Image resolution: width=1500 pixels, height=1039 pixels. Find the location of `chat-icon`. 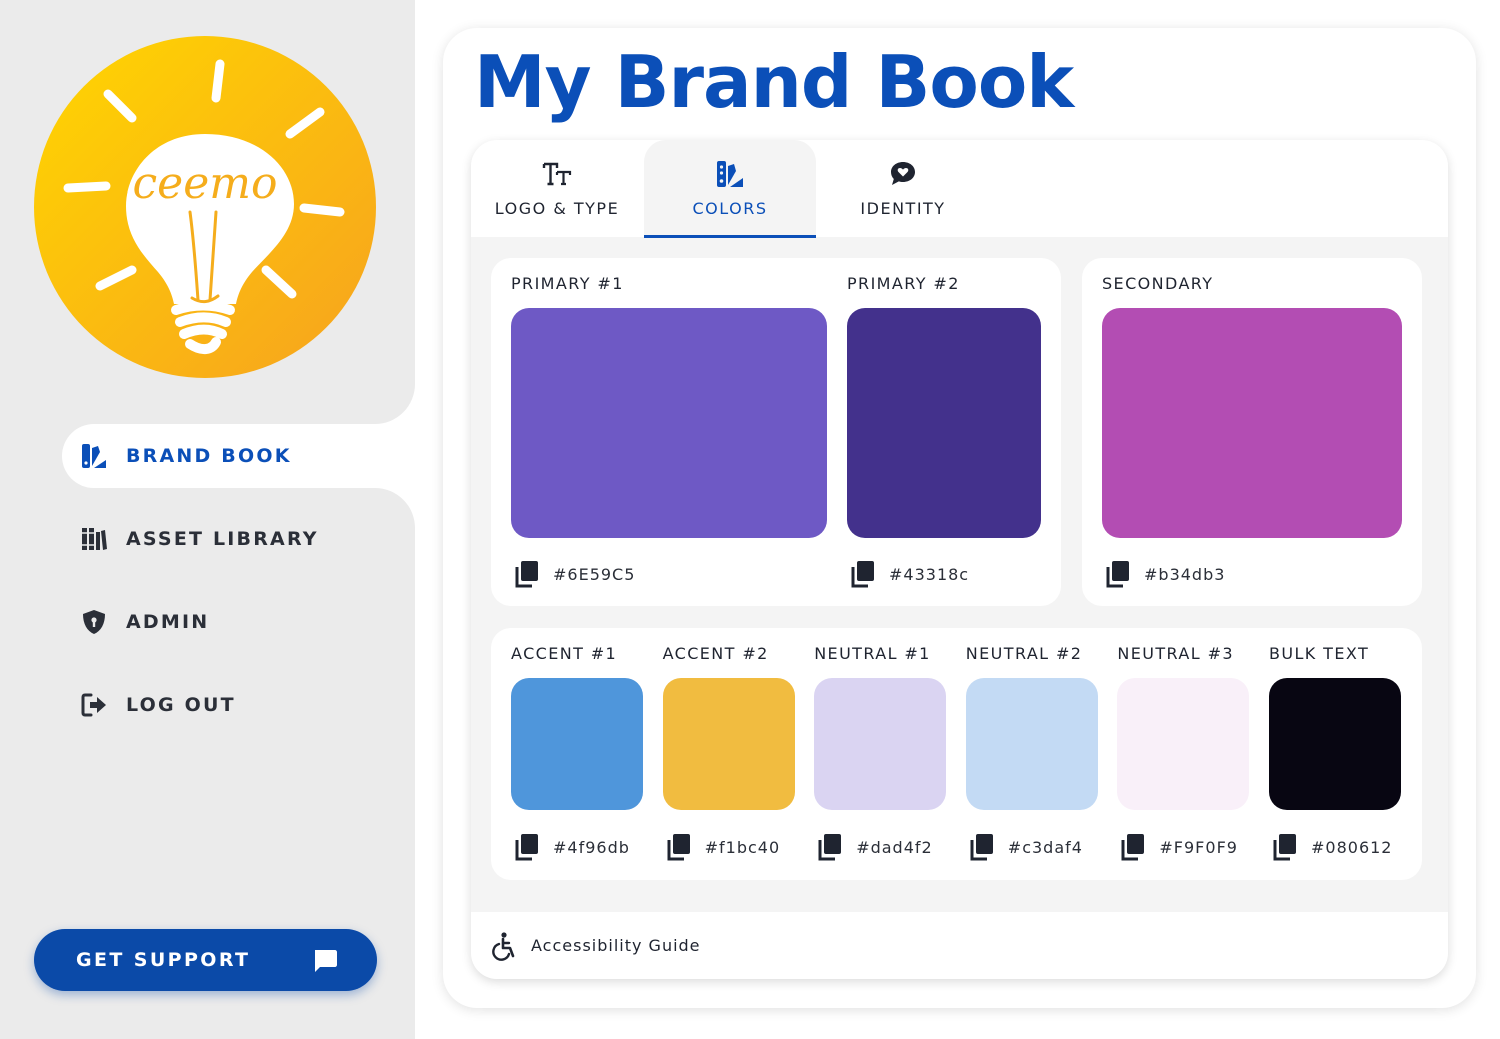

chat-icon is located at coordinates (326, 961).